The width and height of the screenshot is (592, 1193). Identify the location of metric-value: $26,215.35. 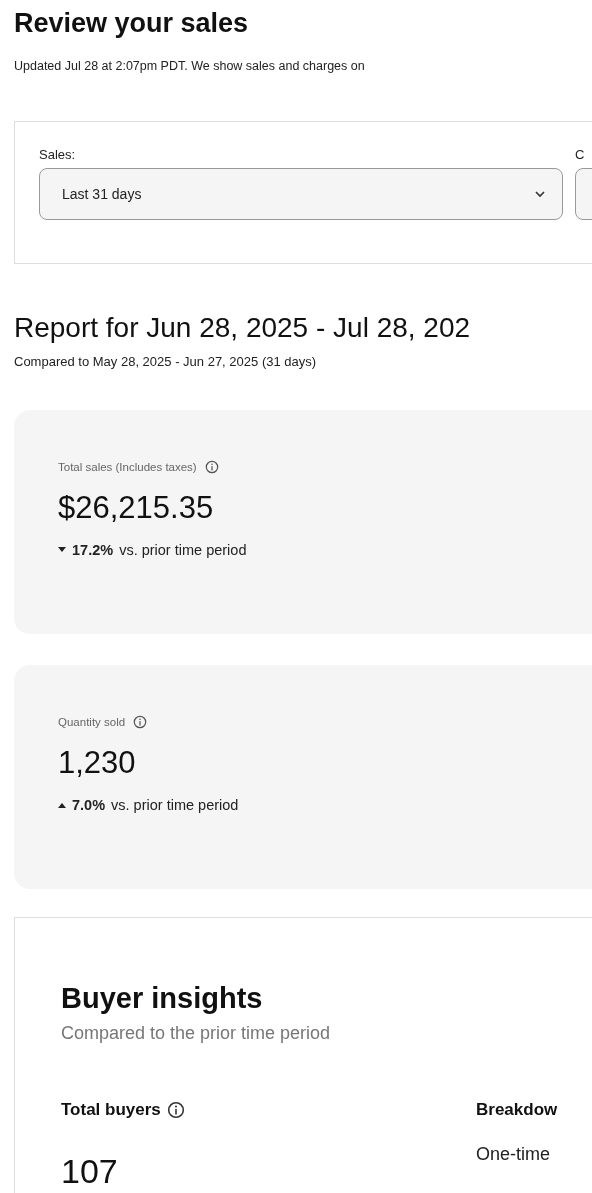
(136, 508).